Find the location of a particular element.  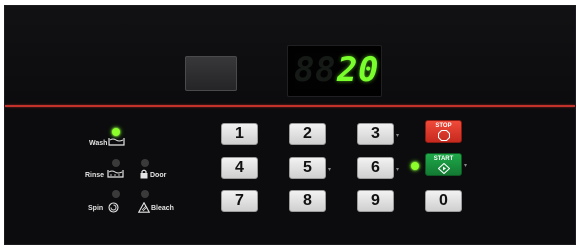

start-indicator-led is located at coordinates (415, 166).